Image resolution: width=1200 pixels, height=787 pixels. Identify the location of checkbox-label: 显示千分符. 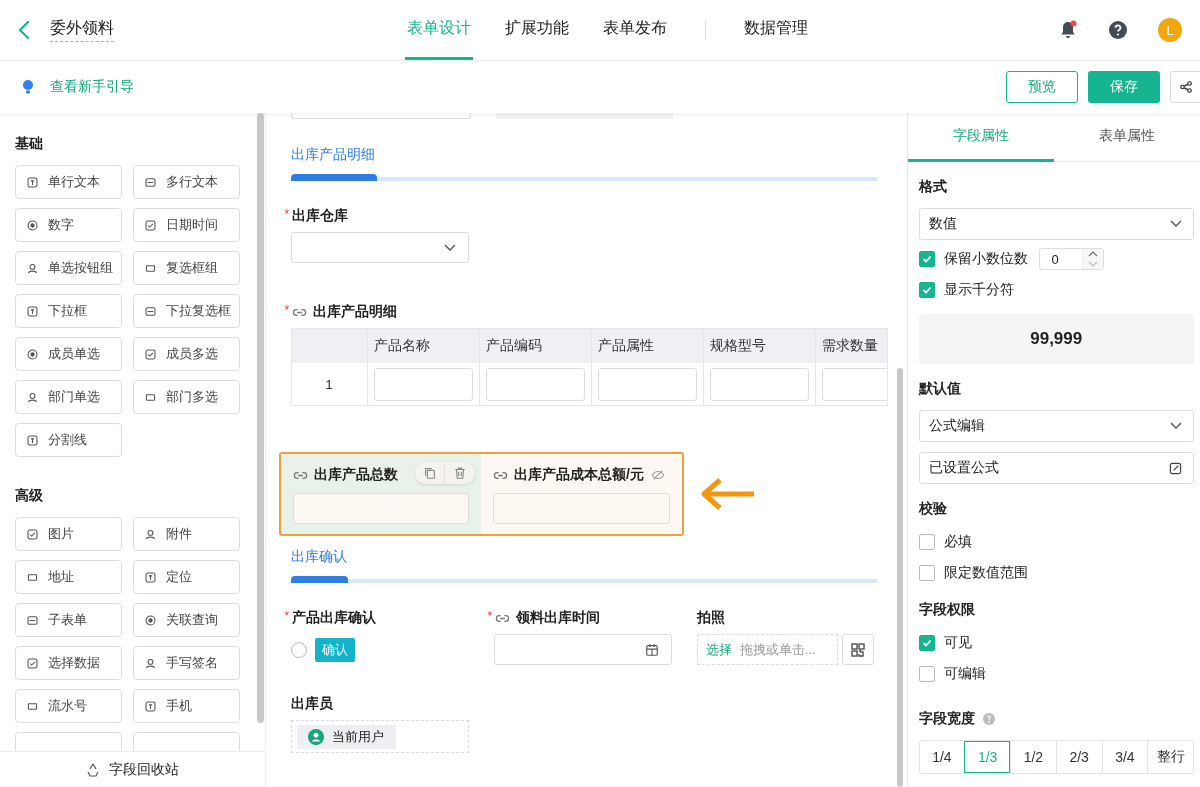
(978, 290).